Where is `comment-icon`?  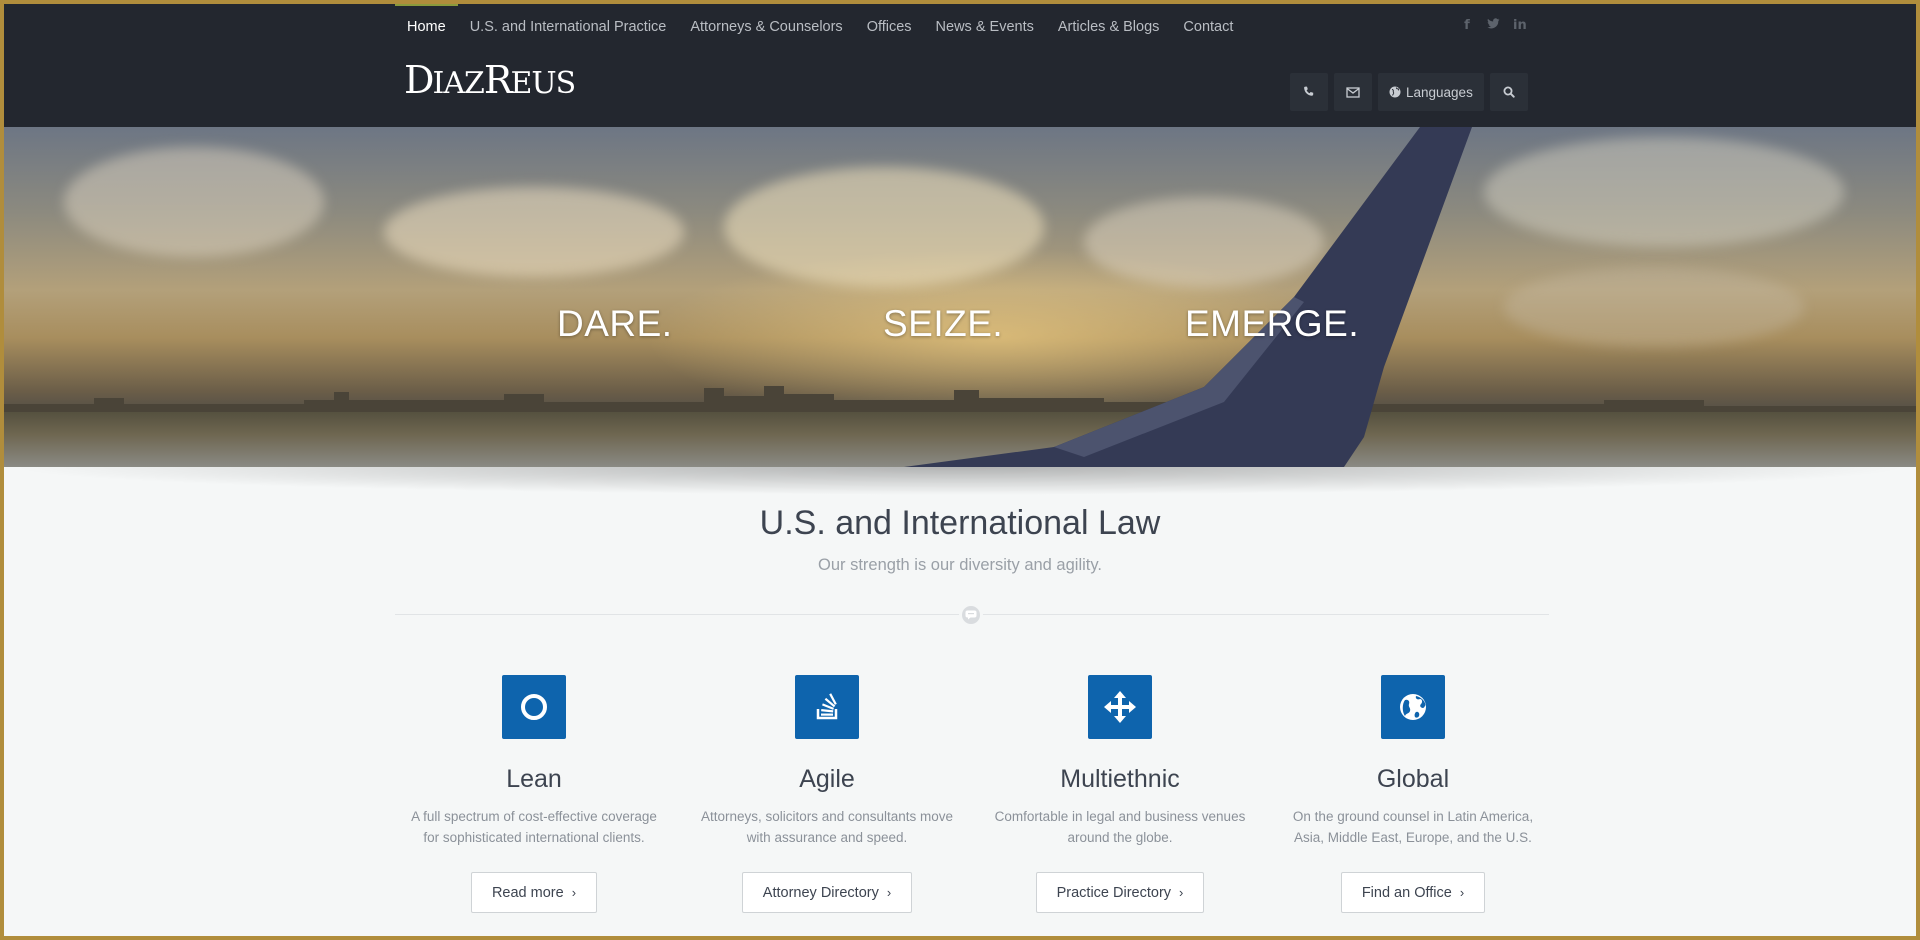
comment-icon is located at coordinates (971, 615).